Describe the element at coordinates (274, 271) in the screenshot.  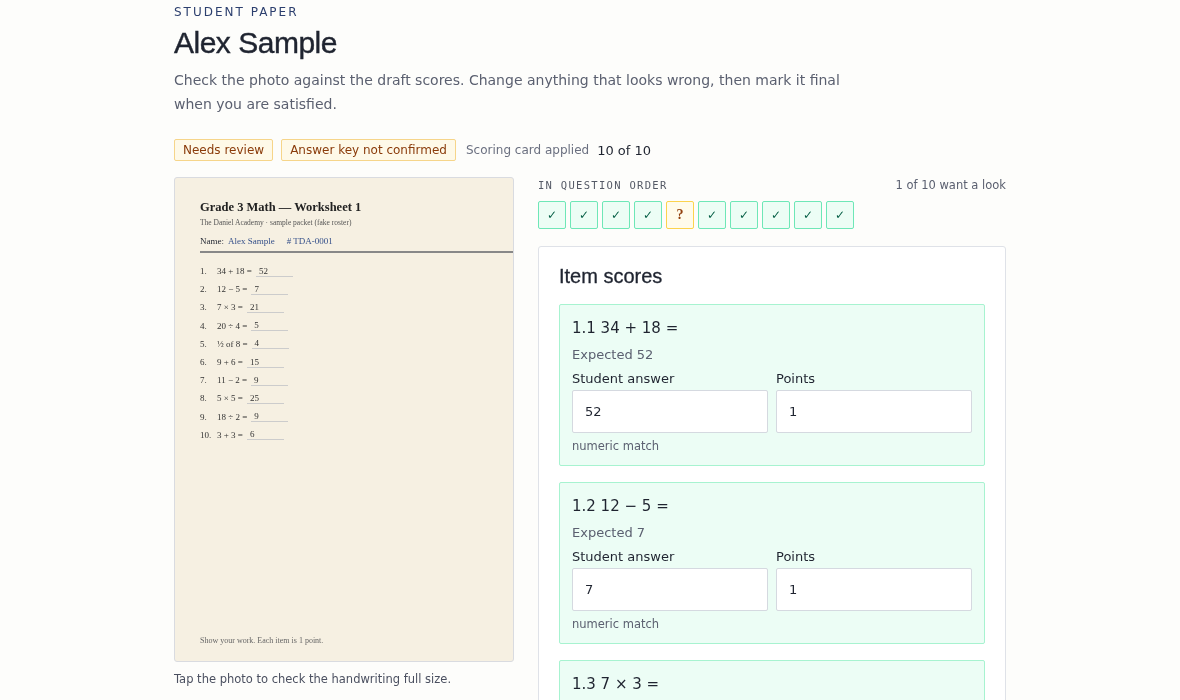
I see `handwritten-answer: 52` at that location.